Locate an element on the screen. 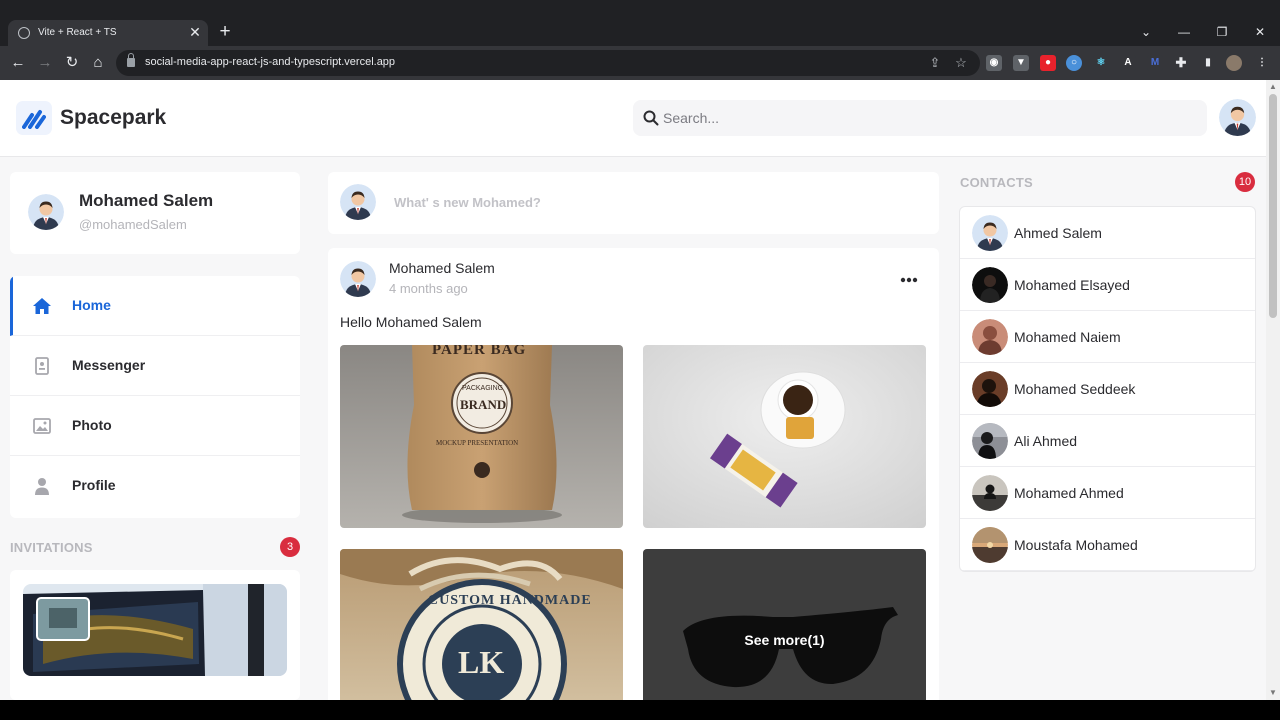 The image size is (1280, 720). contact-item: Ahmed Salem is located at coordinates (1107, 233).